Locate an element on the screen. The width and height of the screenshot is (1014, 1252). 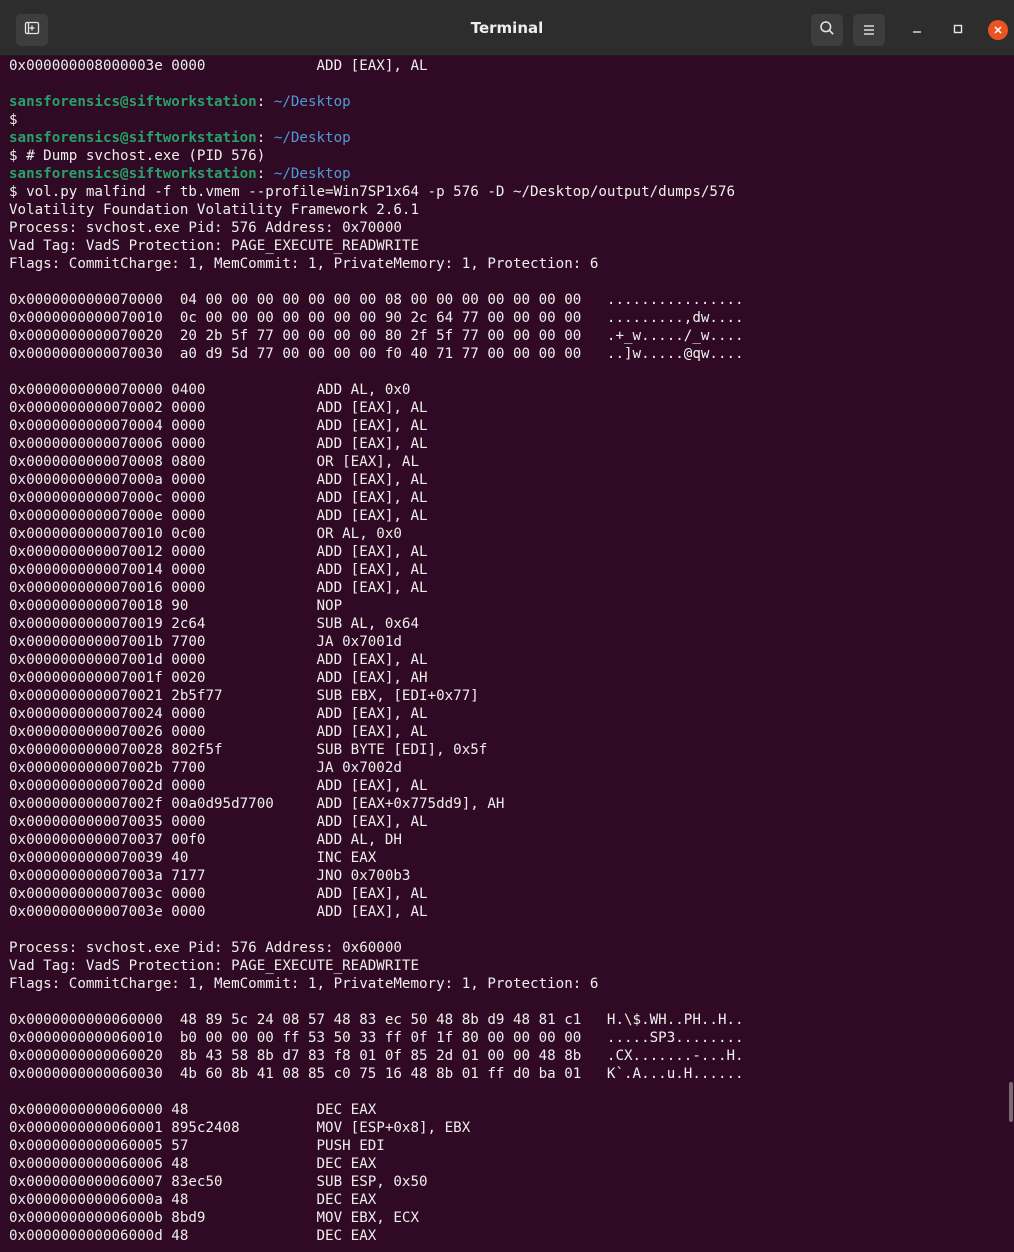
output-line: 0x0000000000070012 0000 ADD [EAX], AL is located at coordinates (218, 552).